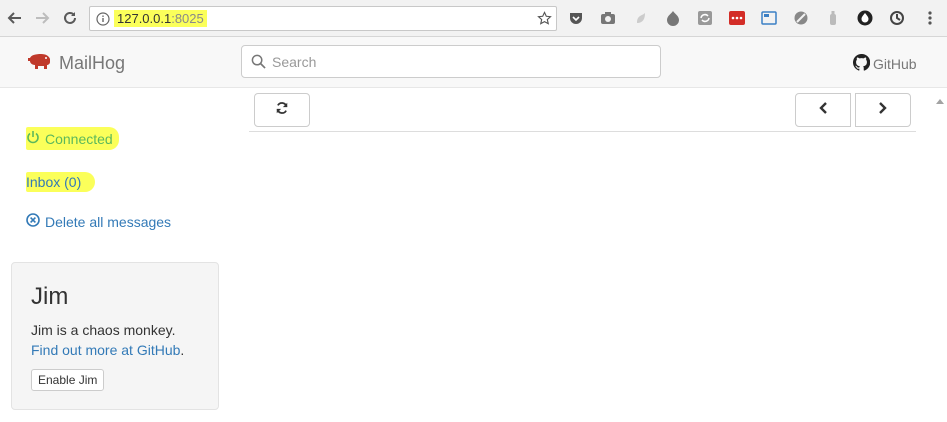 The width and height of the screenshot is (947, 422). Describe the element at coordinates (608, 18) in the screenshot. I see `camera-icon` at that location.